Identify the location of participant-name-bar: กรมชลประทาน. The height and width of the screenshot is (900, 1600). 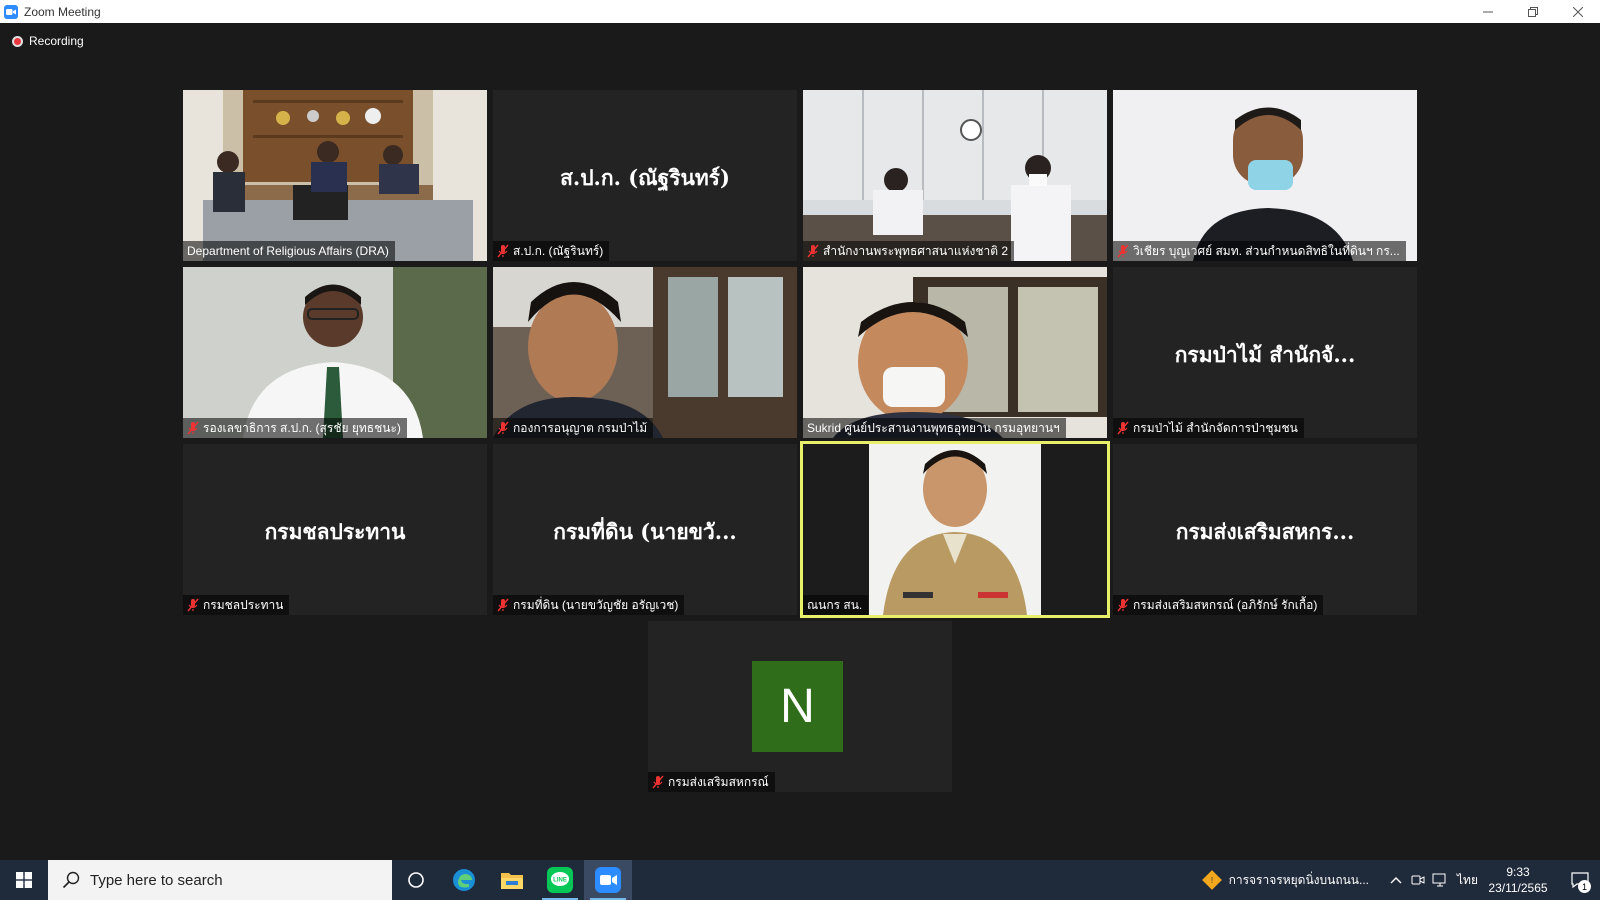
(236, 605).